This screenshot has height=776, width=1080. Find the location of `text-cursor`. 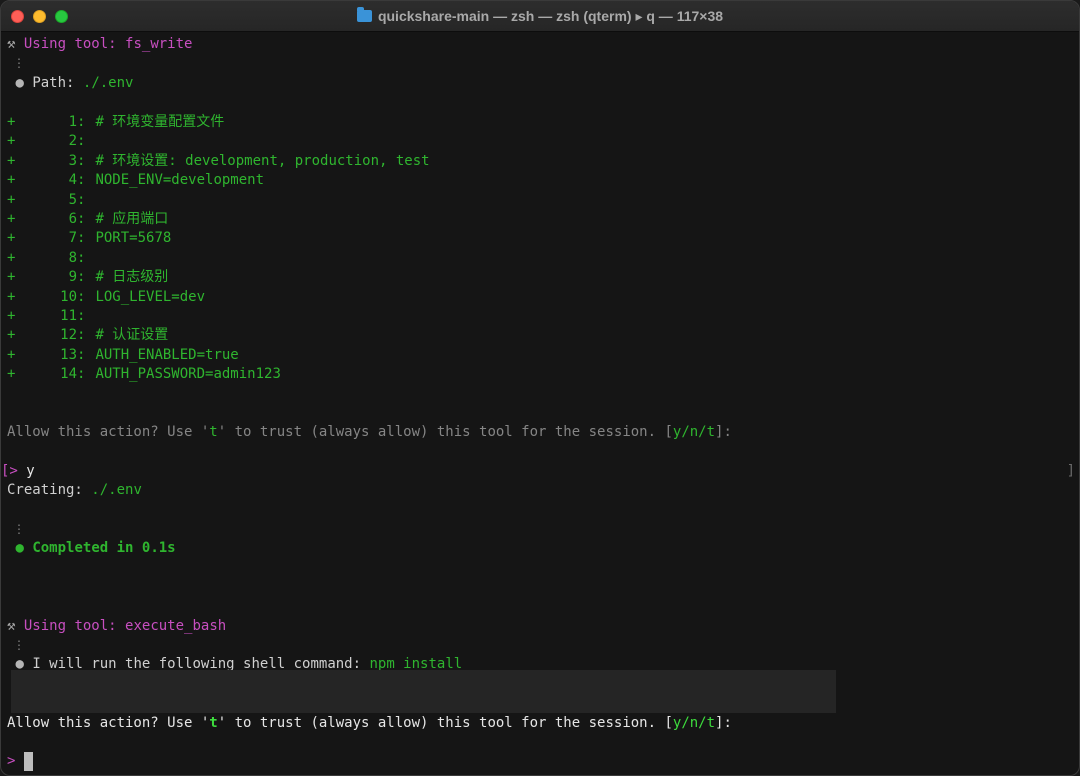

text-cursor is located at coordinates (28, 761).